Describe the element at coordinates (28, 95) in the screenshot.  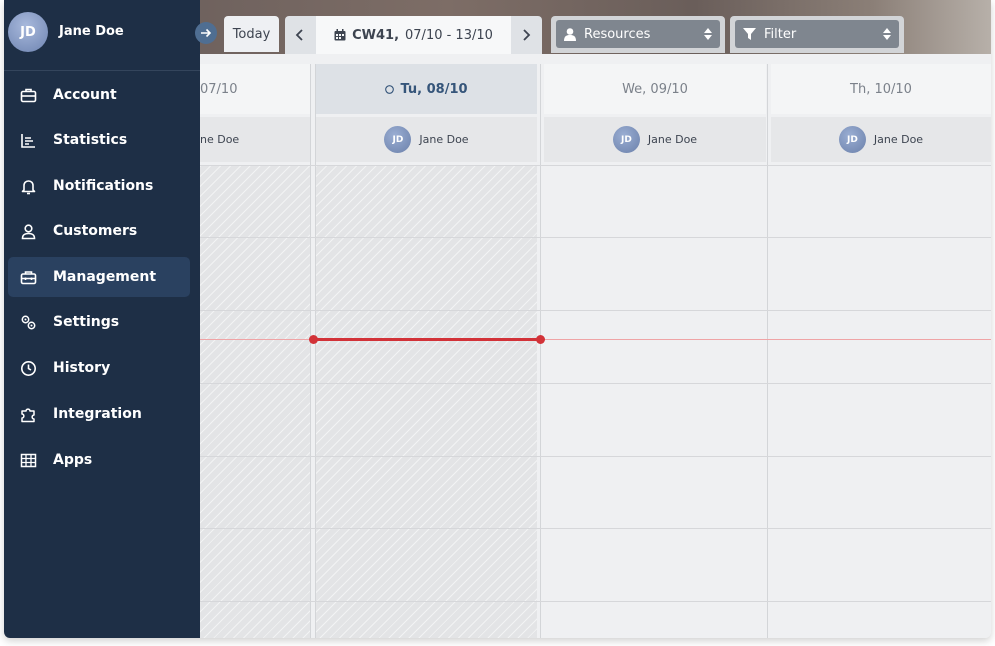
I see `briefcase-icon` at that location.